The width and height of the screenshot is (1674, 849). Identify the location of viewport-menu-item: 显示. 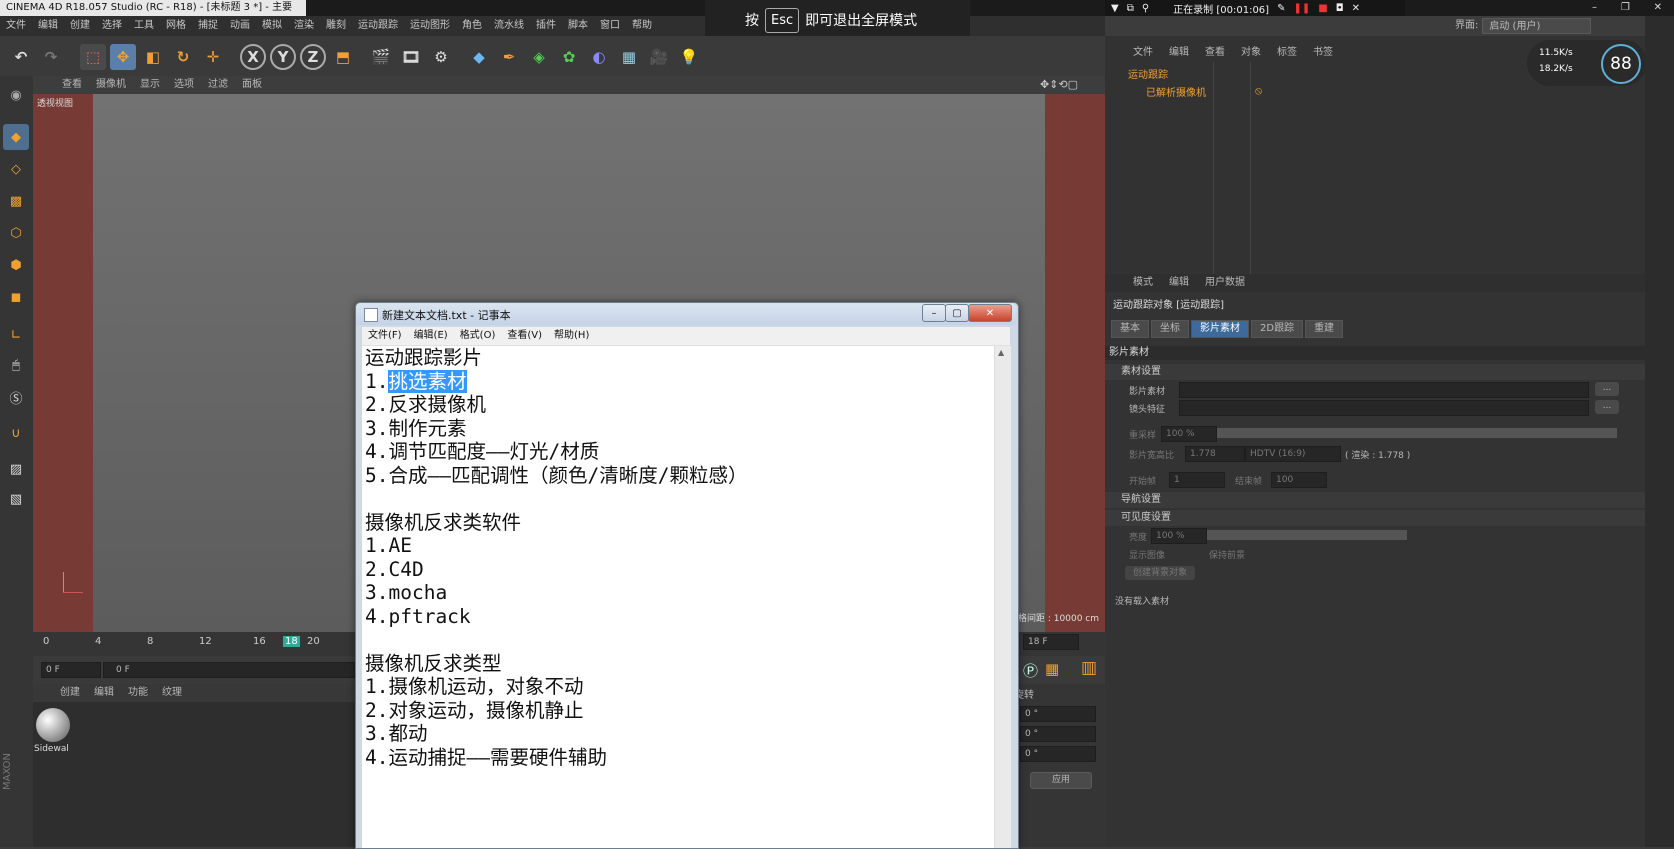
(150, 85).